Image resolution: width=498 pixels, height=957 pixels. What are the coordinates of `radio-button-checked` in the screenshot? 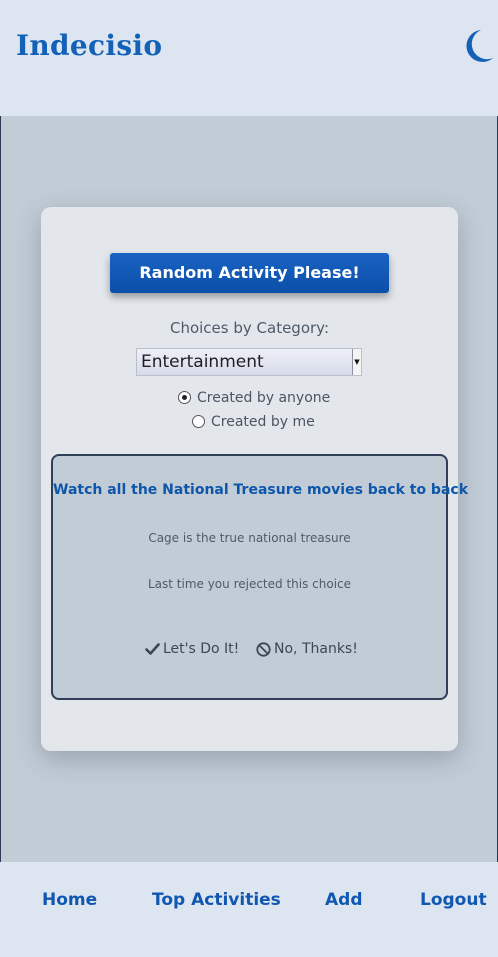 It's located at (184, 397).